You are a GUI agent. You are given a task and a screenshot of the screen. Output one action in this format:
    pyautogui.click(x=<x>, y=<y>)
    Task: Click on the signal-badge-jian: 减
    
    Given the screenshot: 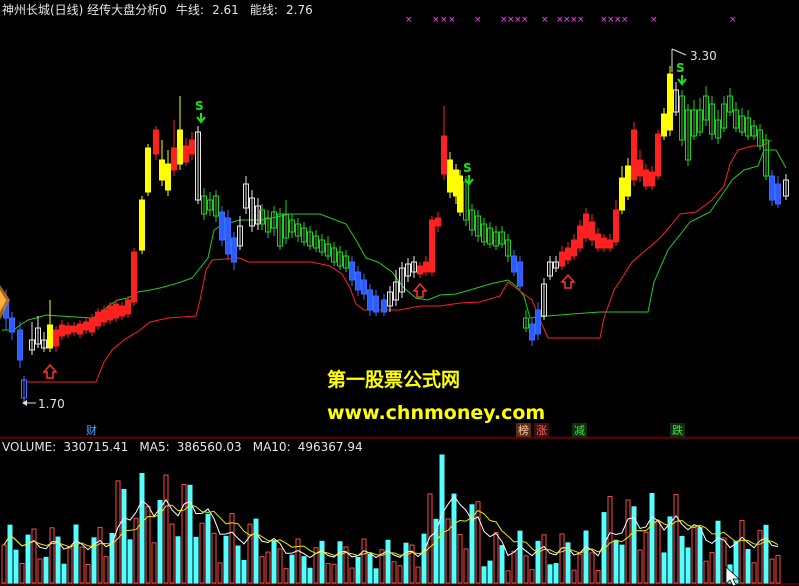 What is the action you would take?
    pyautogui.click(x=579, y=430)
    